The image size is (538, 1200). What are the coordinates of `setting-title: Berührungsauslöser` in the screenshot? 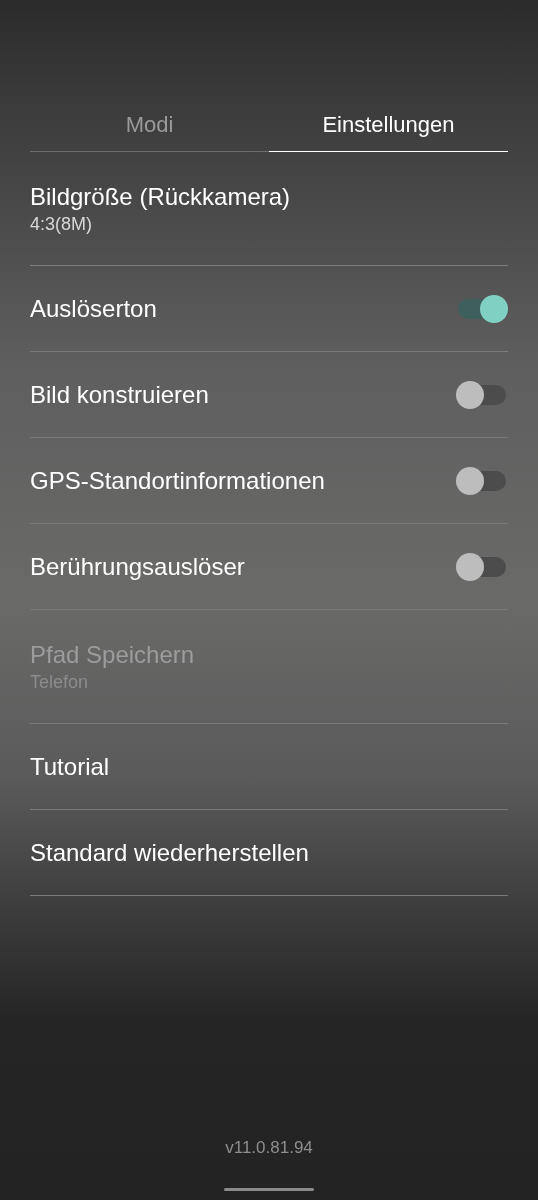 It's located at (137, 566).